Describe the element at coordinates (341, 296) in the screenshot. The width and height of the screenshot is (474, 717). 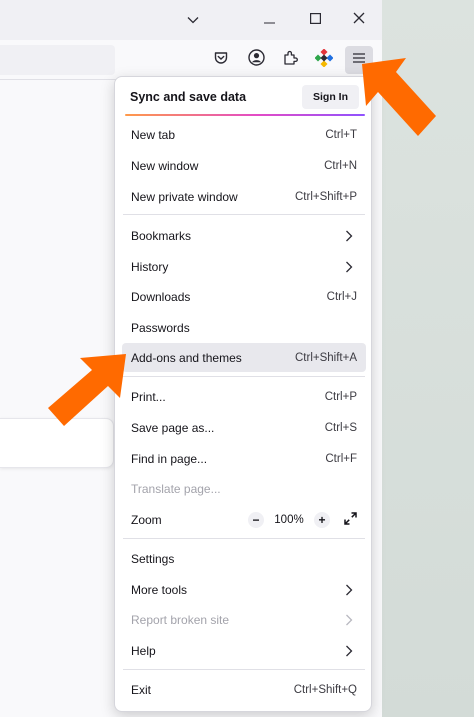
I see `menu-item-shortcut: Ctrl+J` at that location.